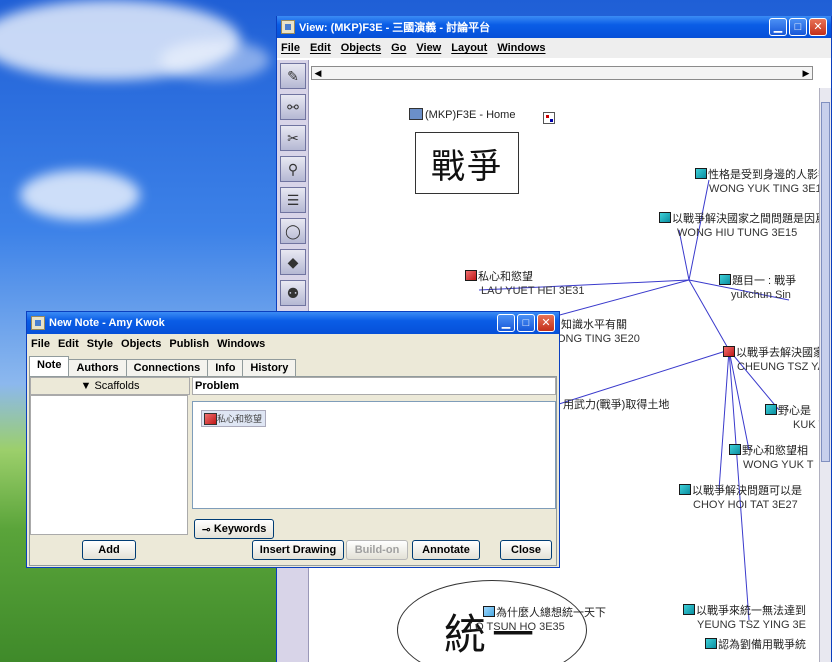  Describe the element at coordinates (757, 288) in the screenshot. I see `note-node: 題目一 : 戰爭 yukchun Sin` at that location.